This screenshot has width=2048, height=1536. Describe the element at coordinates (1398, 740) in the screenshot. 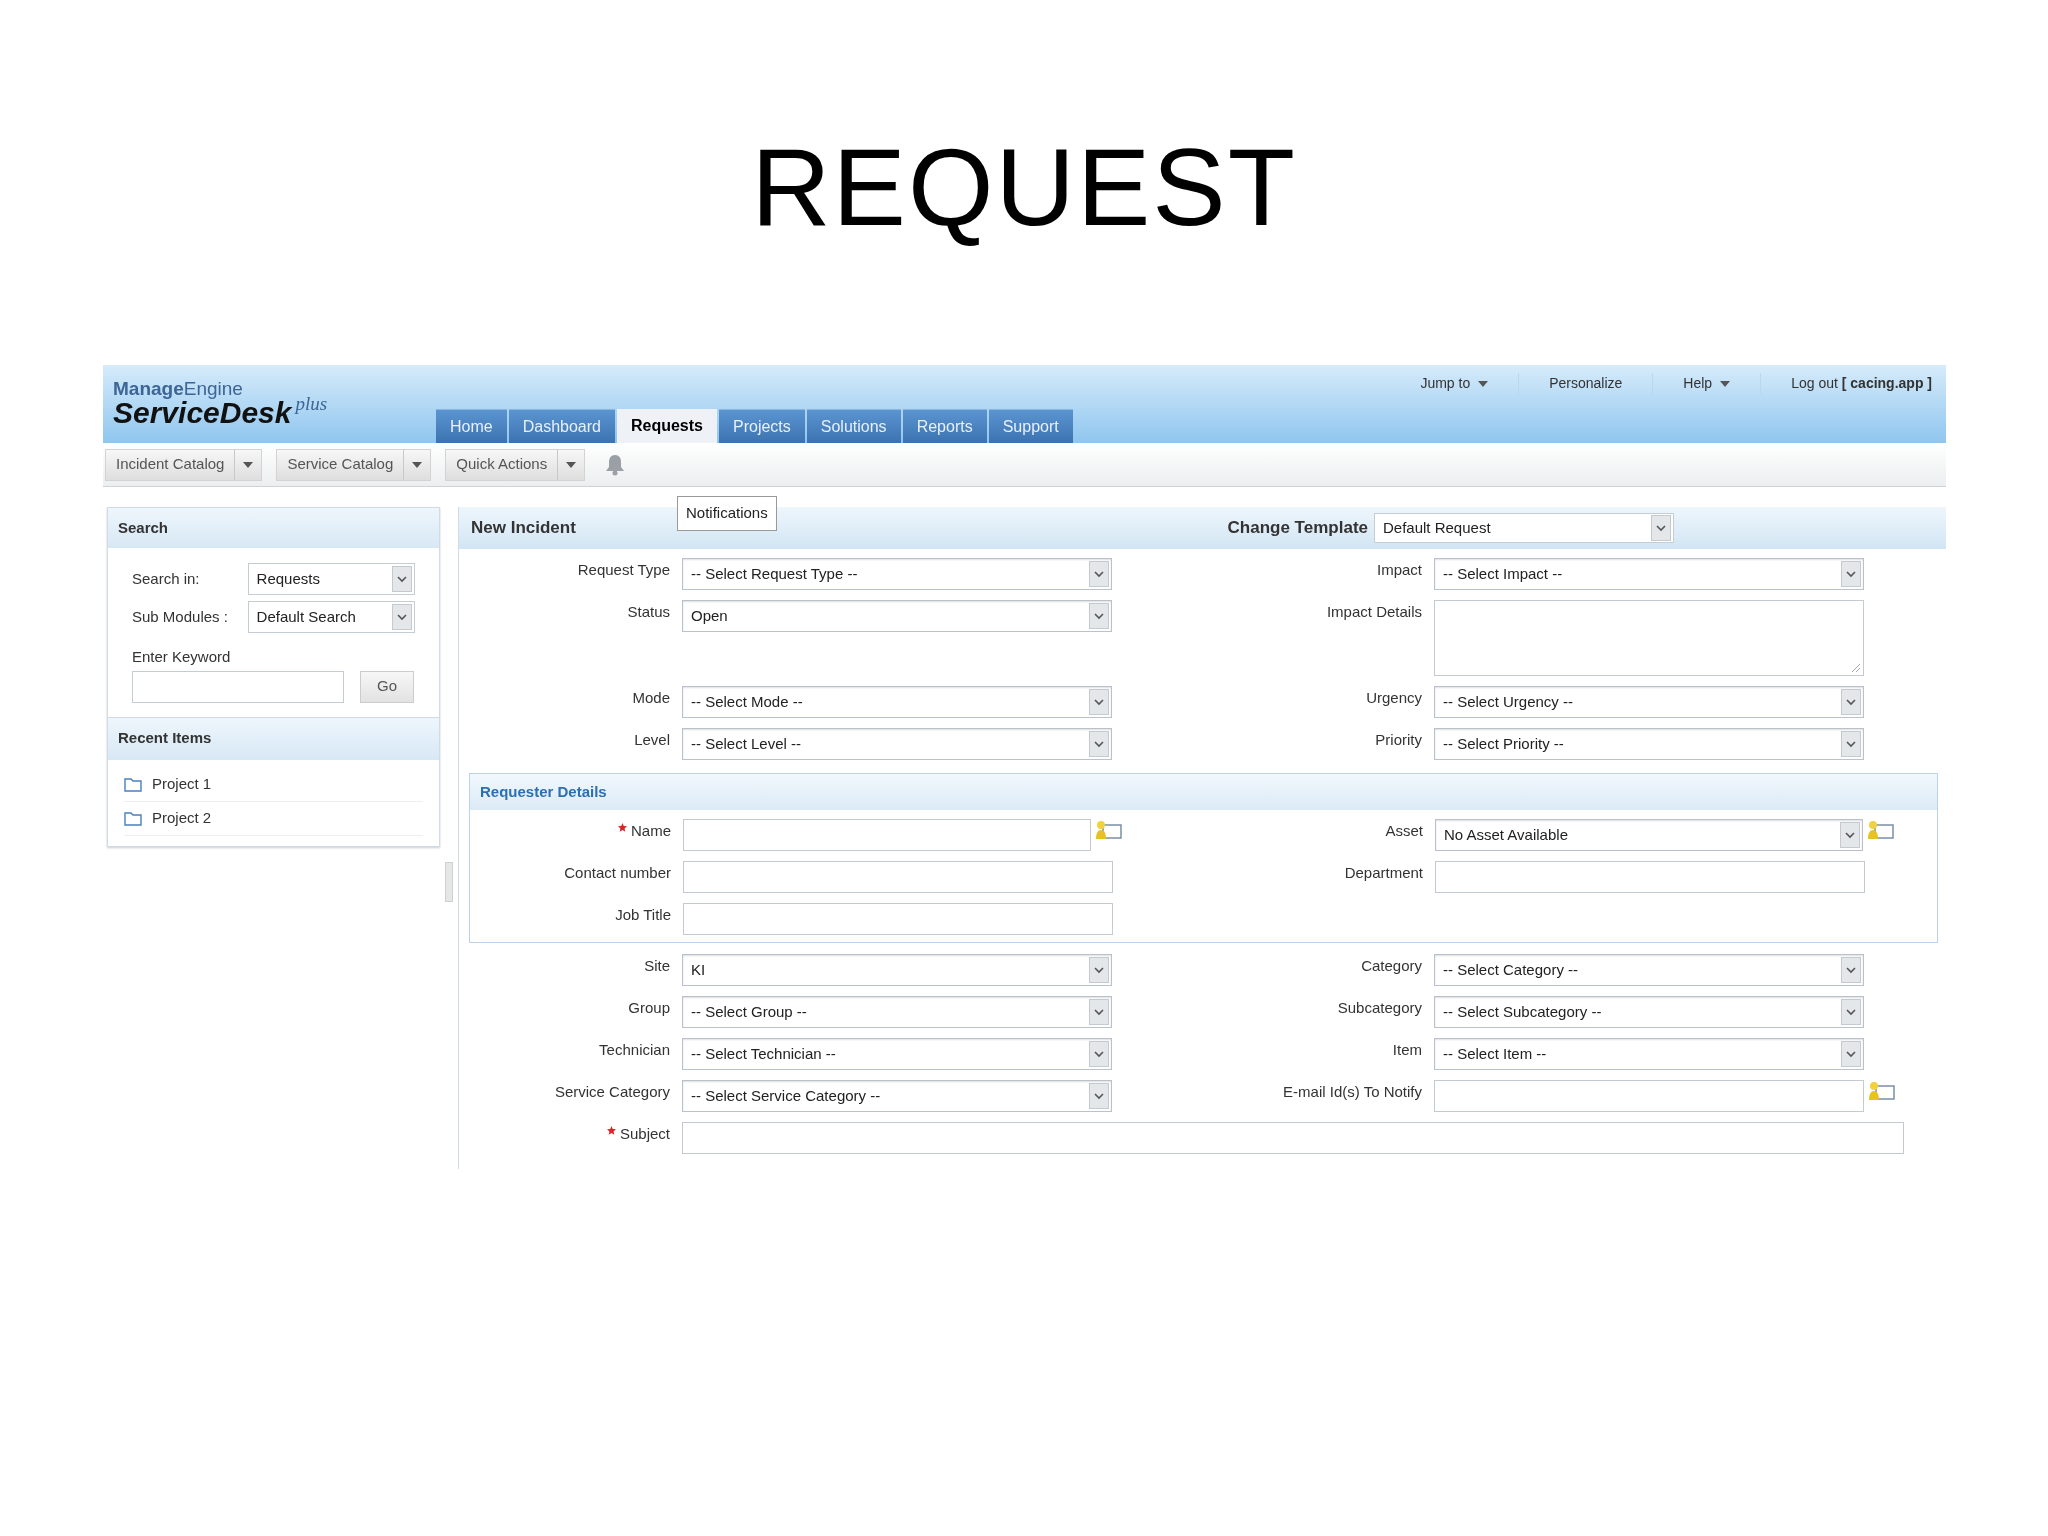

I see `field-label: Priority` at that location.